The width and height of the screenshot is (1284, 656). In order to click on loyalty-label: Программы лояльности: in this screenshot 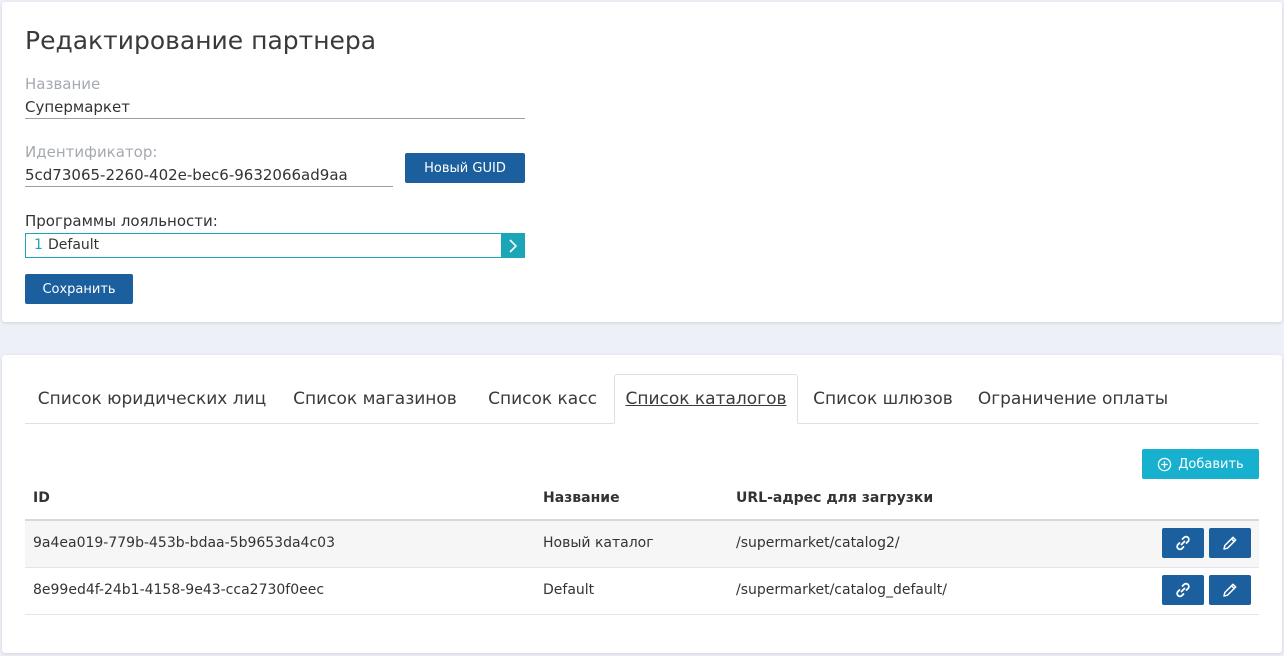, I will do `click(121, 221)`.